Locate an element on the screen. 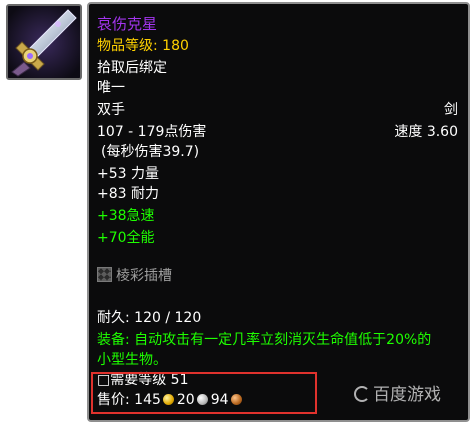 This screenshot has height=424, width=476. damage-text: 107 - 179点伤害 is located at coordinates (152, 132).